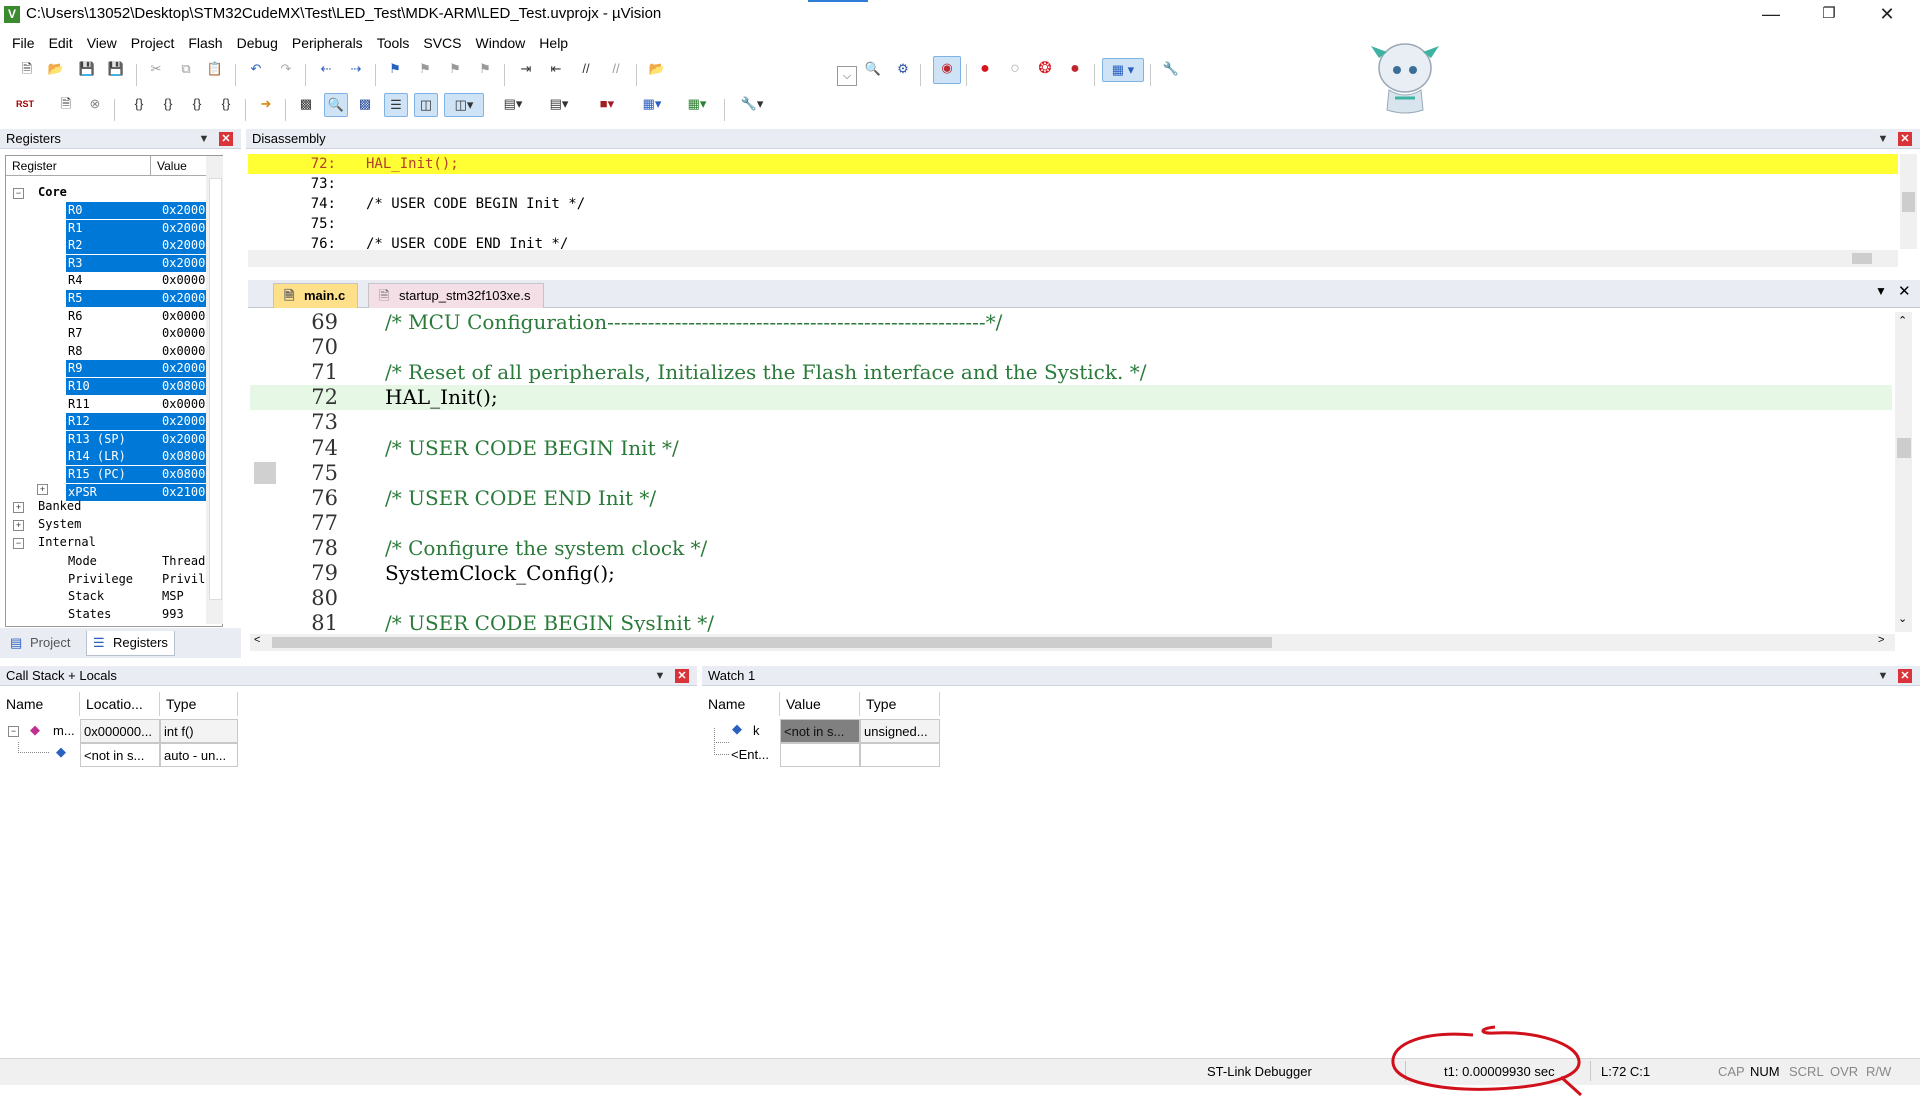 The height and width of the screenshot is (1097, 1920). Describe the element at coordinates (1075, 69) in the screenshot. I see `kill-breakpoints-icon: ●` at that location.